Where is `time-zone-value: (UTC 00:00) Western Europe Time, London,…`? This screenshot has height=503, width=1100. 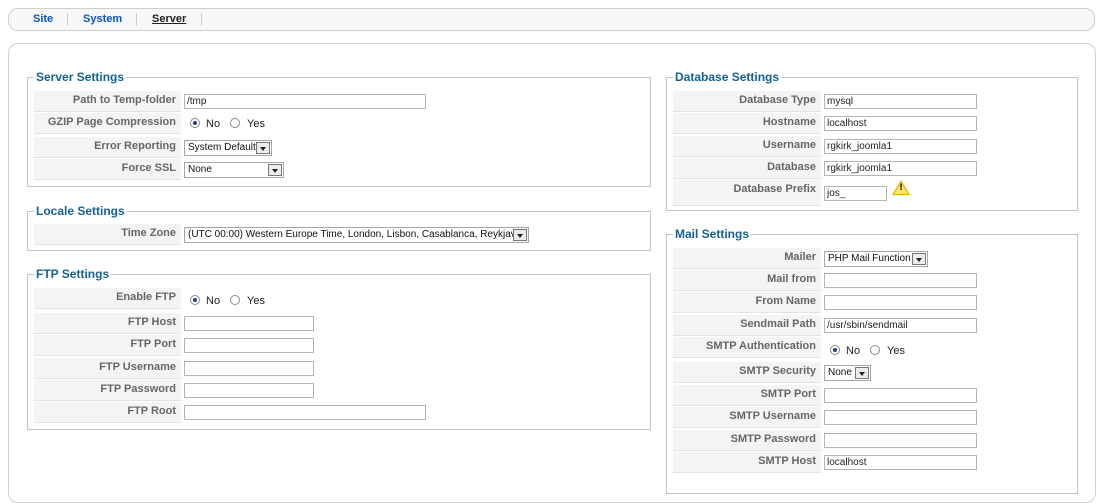 time-zone-value: (UTC 00:00) Western Europe Time, London,… is located at coordinates (355, 234).